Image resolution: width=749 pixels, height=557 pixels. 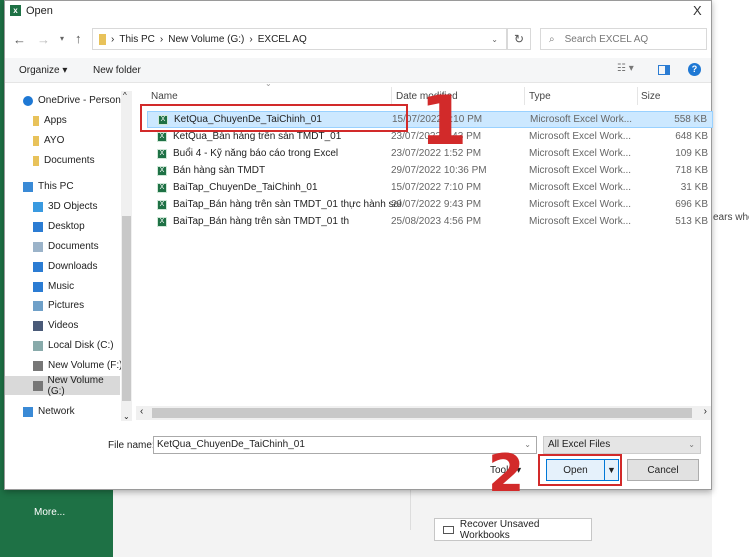 I want to click on nav-item-label: Local Disk (C:), so click(x=81, y=345).